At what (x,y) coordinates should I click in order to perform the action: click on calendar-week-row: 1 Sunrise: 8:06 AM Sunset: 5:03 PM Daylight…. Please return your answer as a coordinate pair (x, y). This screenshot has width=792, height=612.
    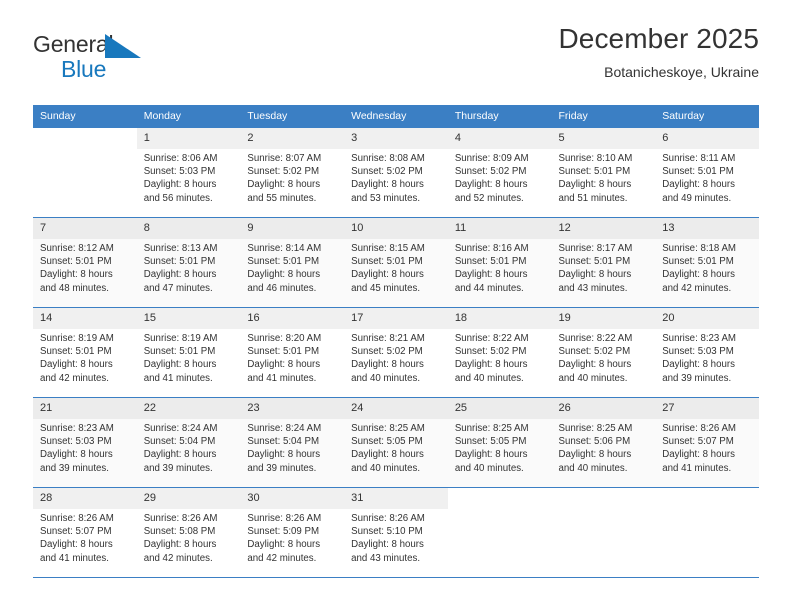
    Looking at the image, I should click on (396, 172).